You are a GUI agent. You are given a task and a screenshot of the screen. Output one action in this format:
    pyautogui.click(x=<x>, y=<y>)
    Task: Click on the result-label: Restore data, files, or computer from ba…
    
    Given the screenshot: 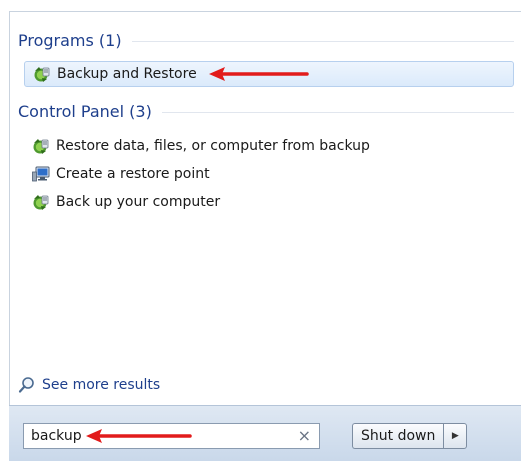 What is the action you would take?
    pyautogui.click(x=213, y=146)
    